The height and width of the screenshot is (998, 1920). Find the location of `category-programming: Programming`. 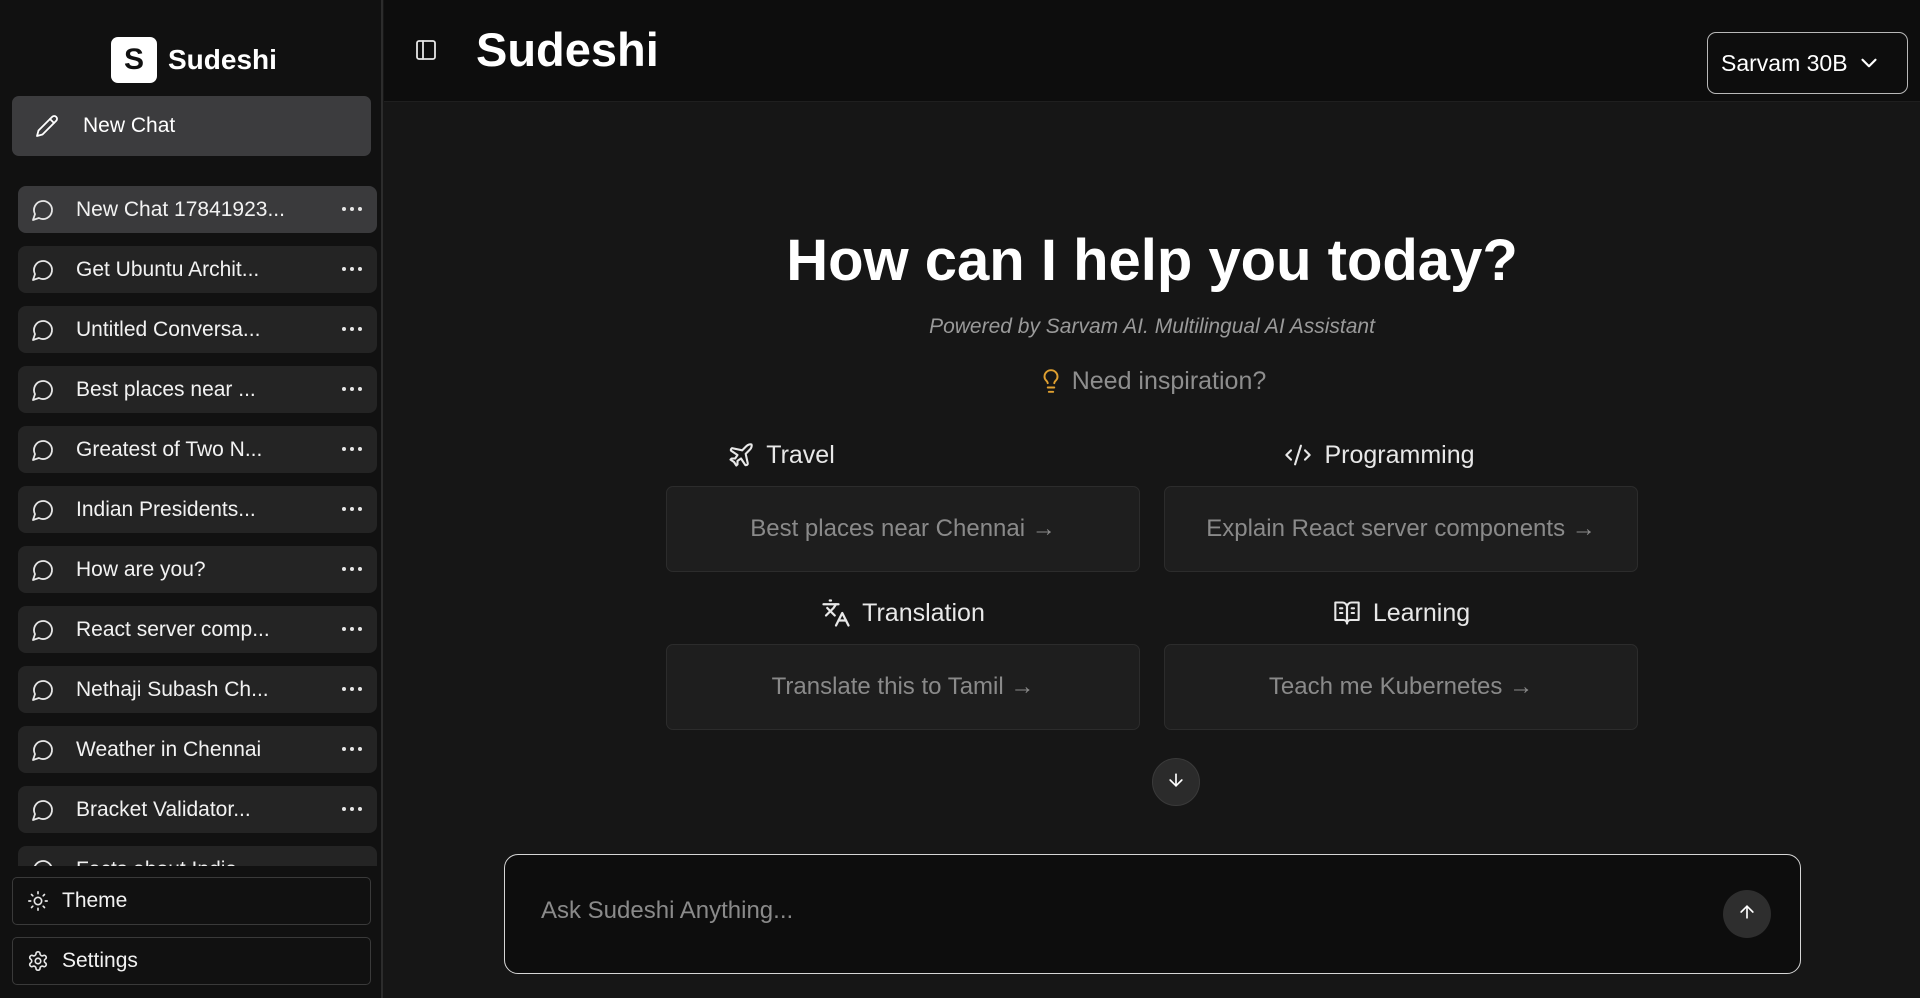

category-programming: Programming is located at coordinates (1379, 455).